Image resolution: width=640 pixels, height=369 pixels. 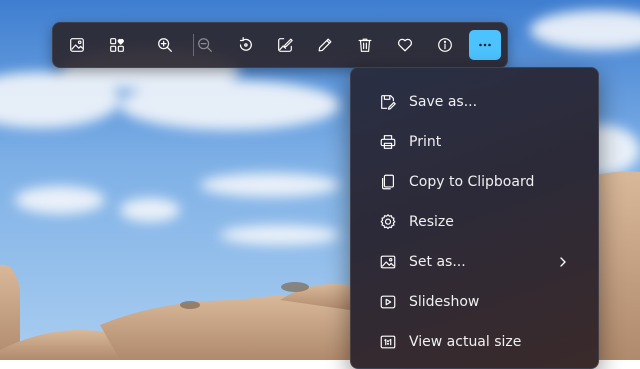 What do you see at coordinates (388, 302) in the screenshot?
I see `slideshow-icon` at bounding box center [388, 302].